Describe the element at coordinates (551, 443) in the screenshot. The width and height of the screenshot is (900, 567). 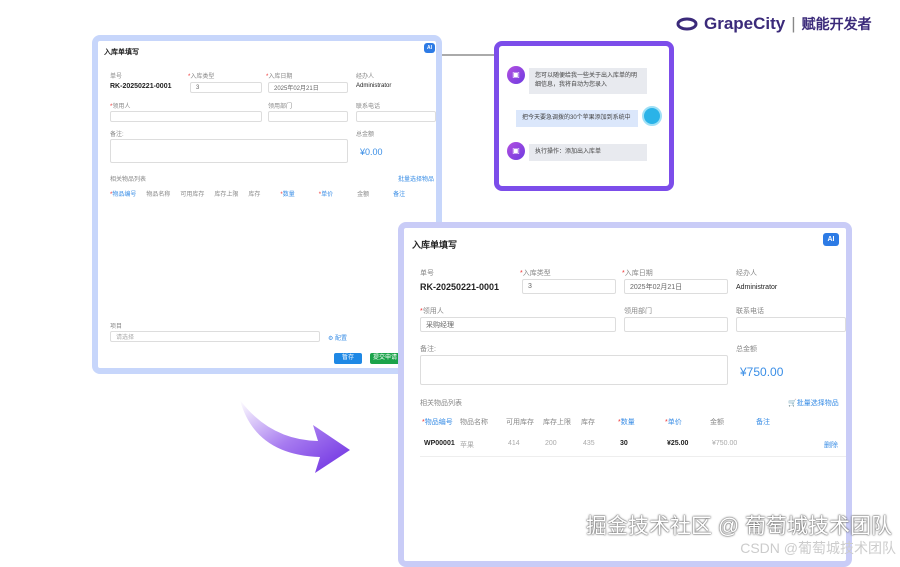
I see `cell-max: 200` at that location.